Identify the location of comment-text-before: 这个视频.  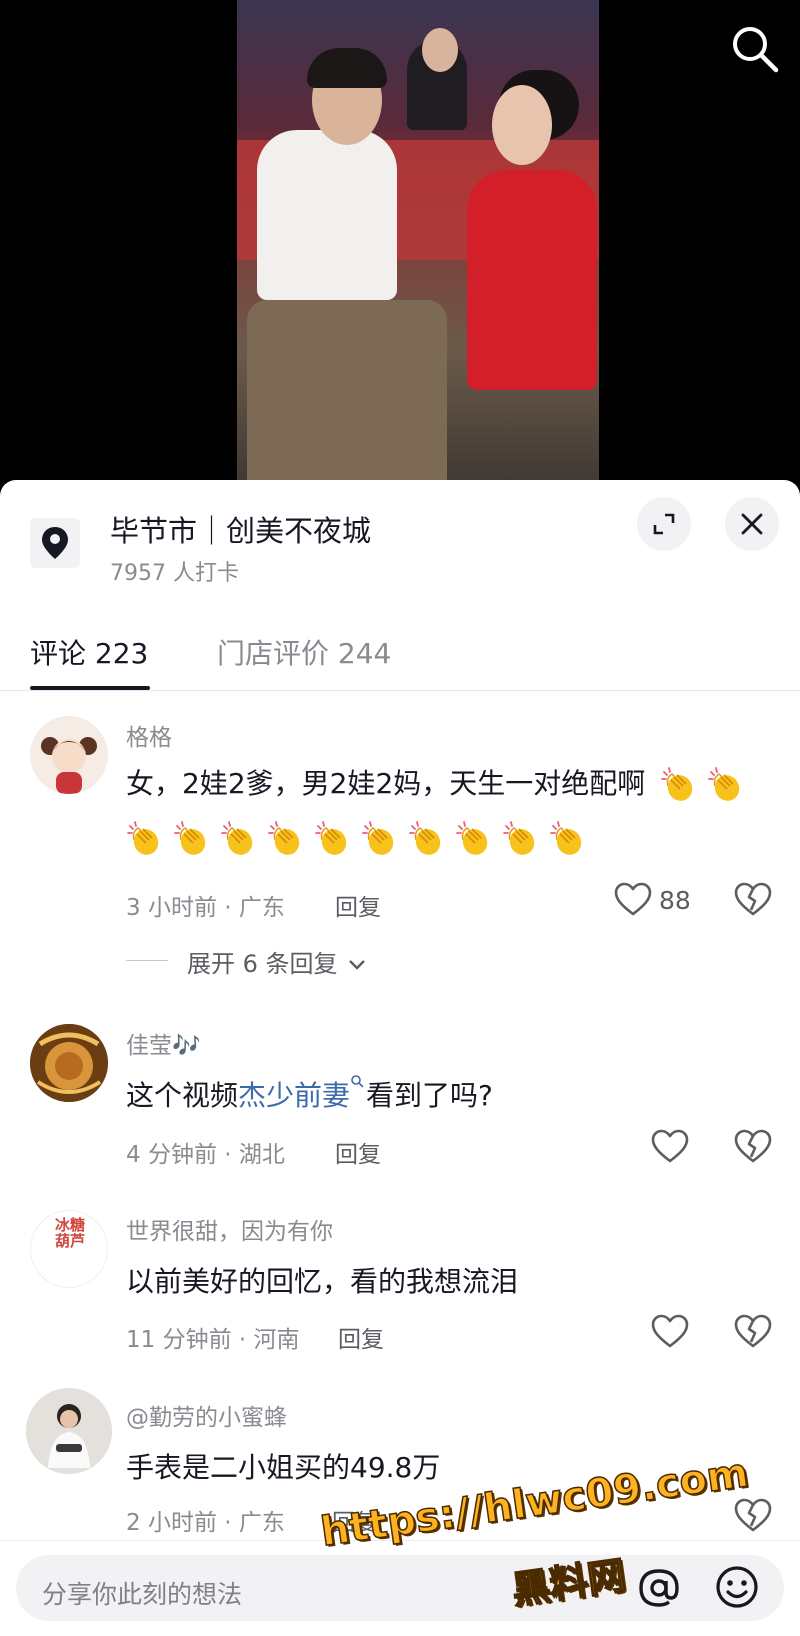
(182, 1095).